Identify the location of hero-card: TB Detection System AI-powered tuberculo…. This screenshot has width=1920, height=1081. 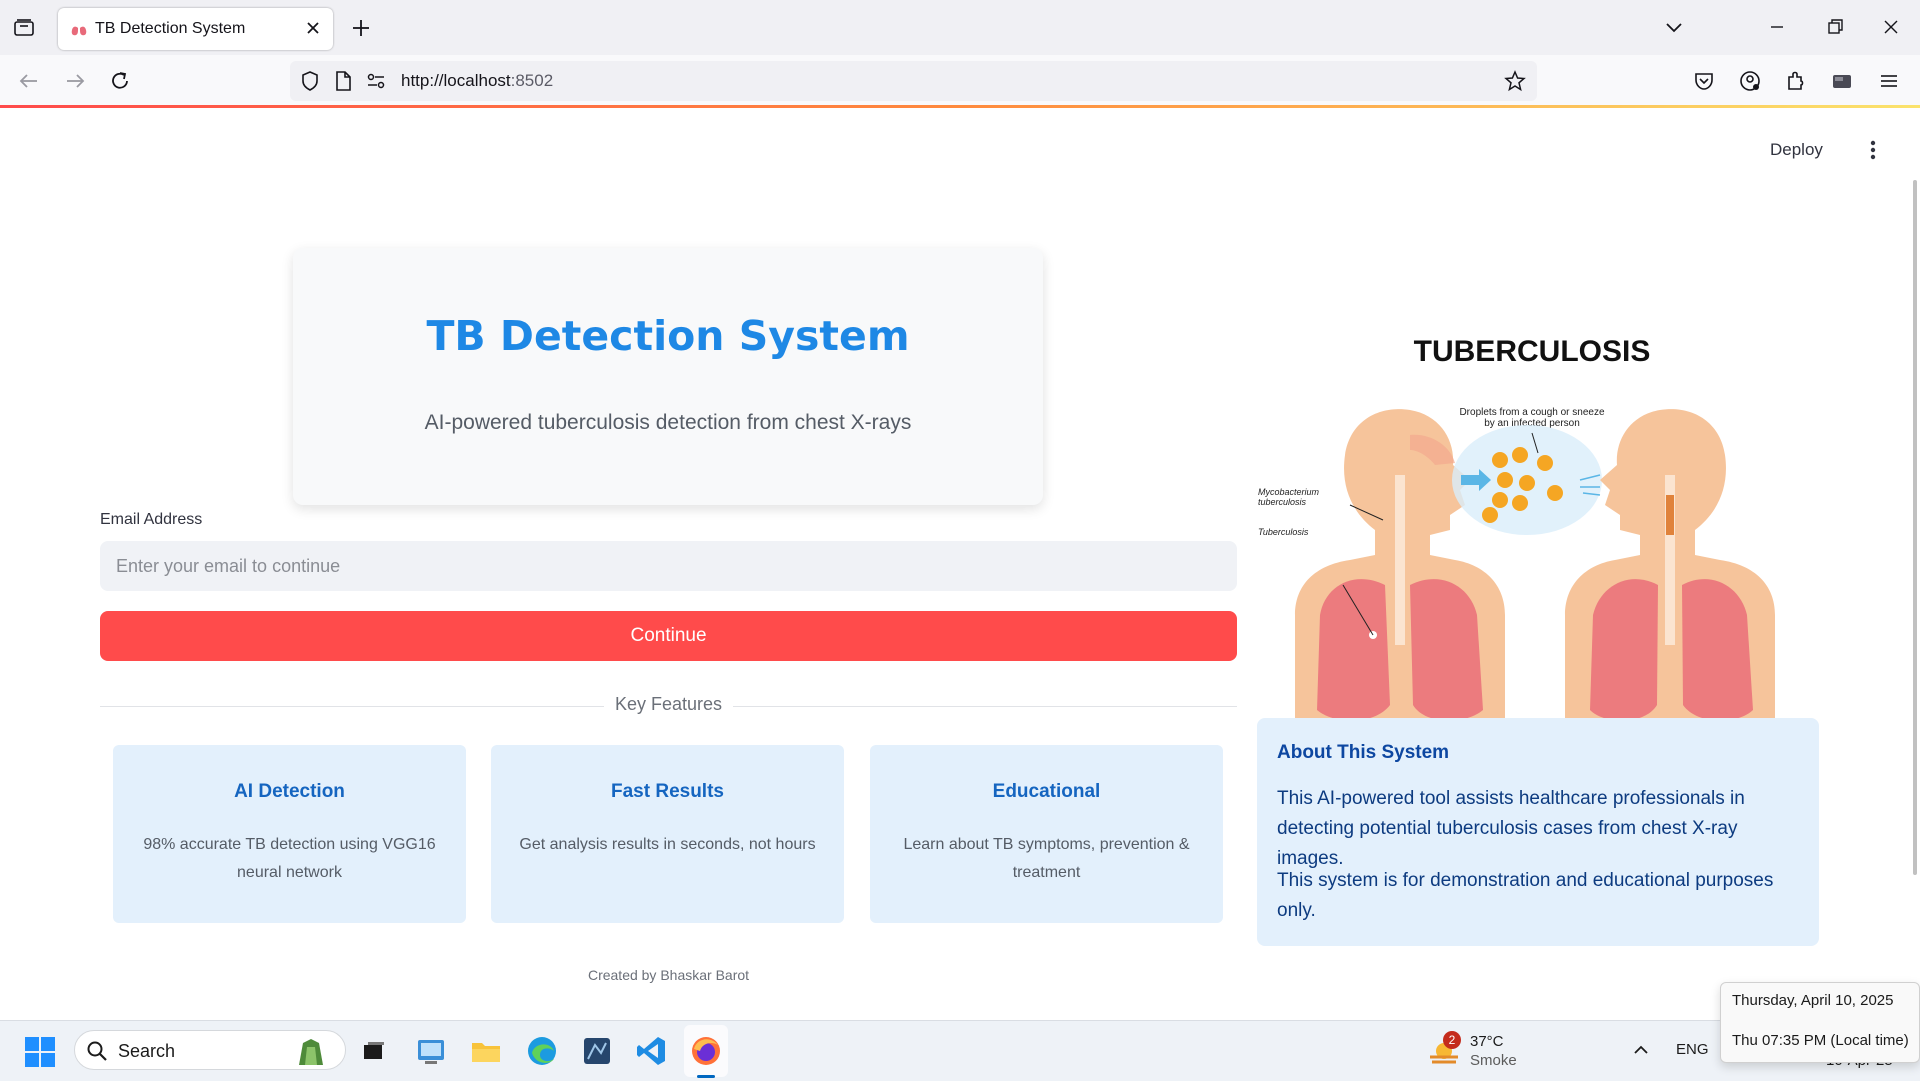
(668, 376).